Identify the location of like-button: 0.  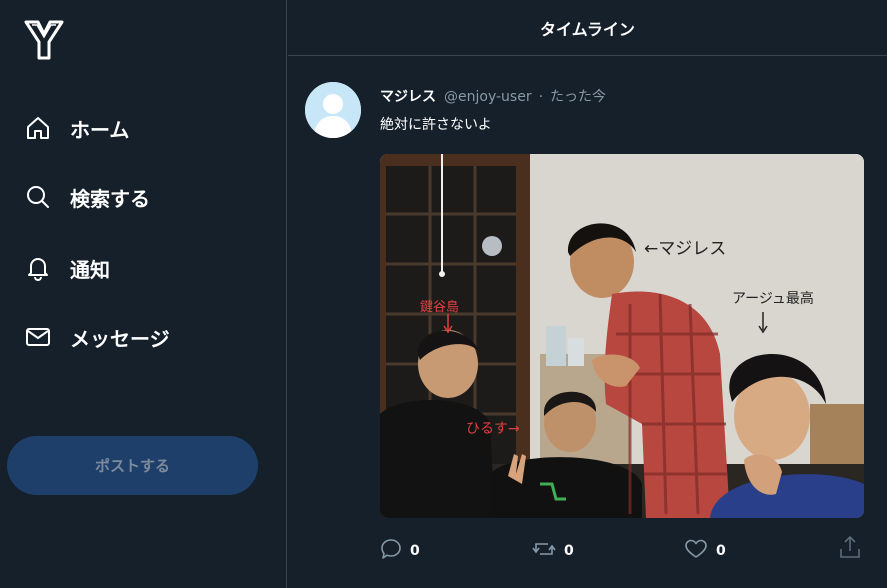
(705, 551).